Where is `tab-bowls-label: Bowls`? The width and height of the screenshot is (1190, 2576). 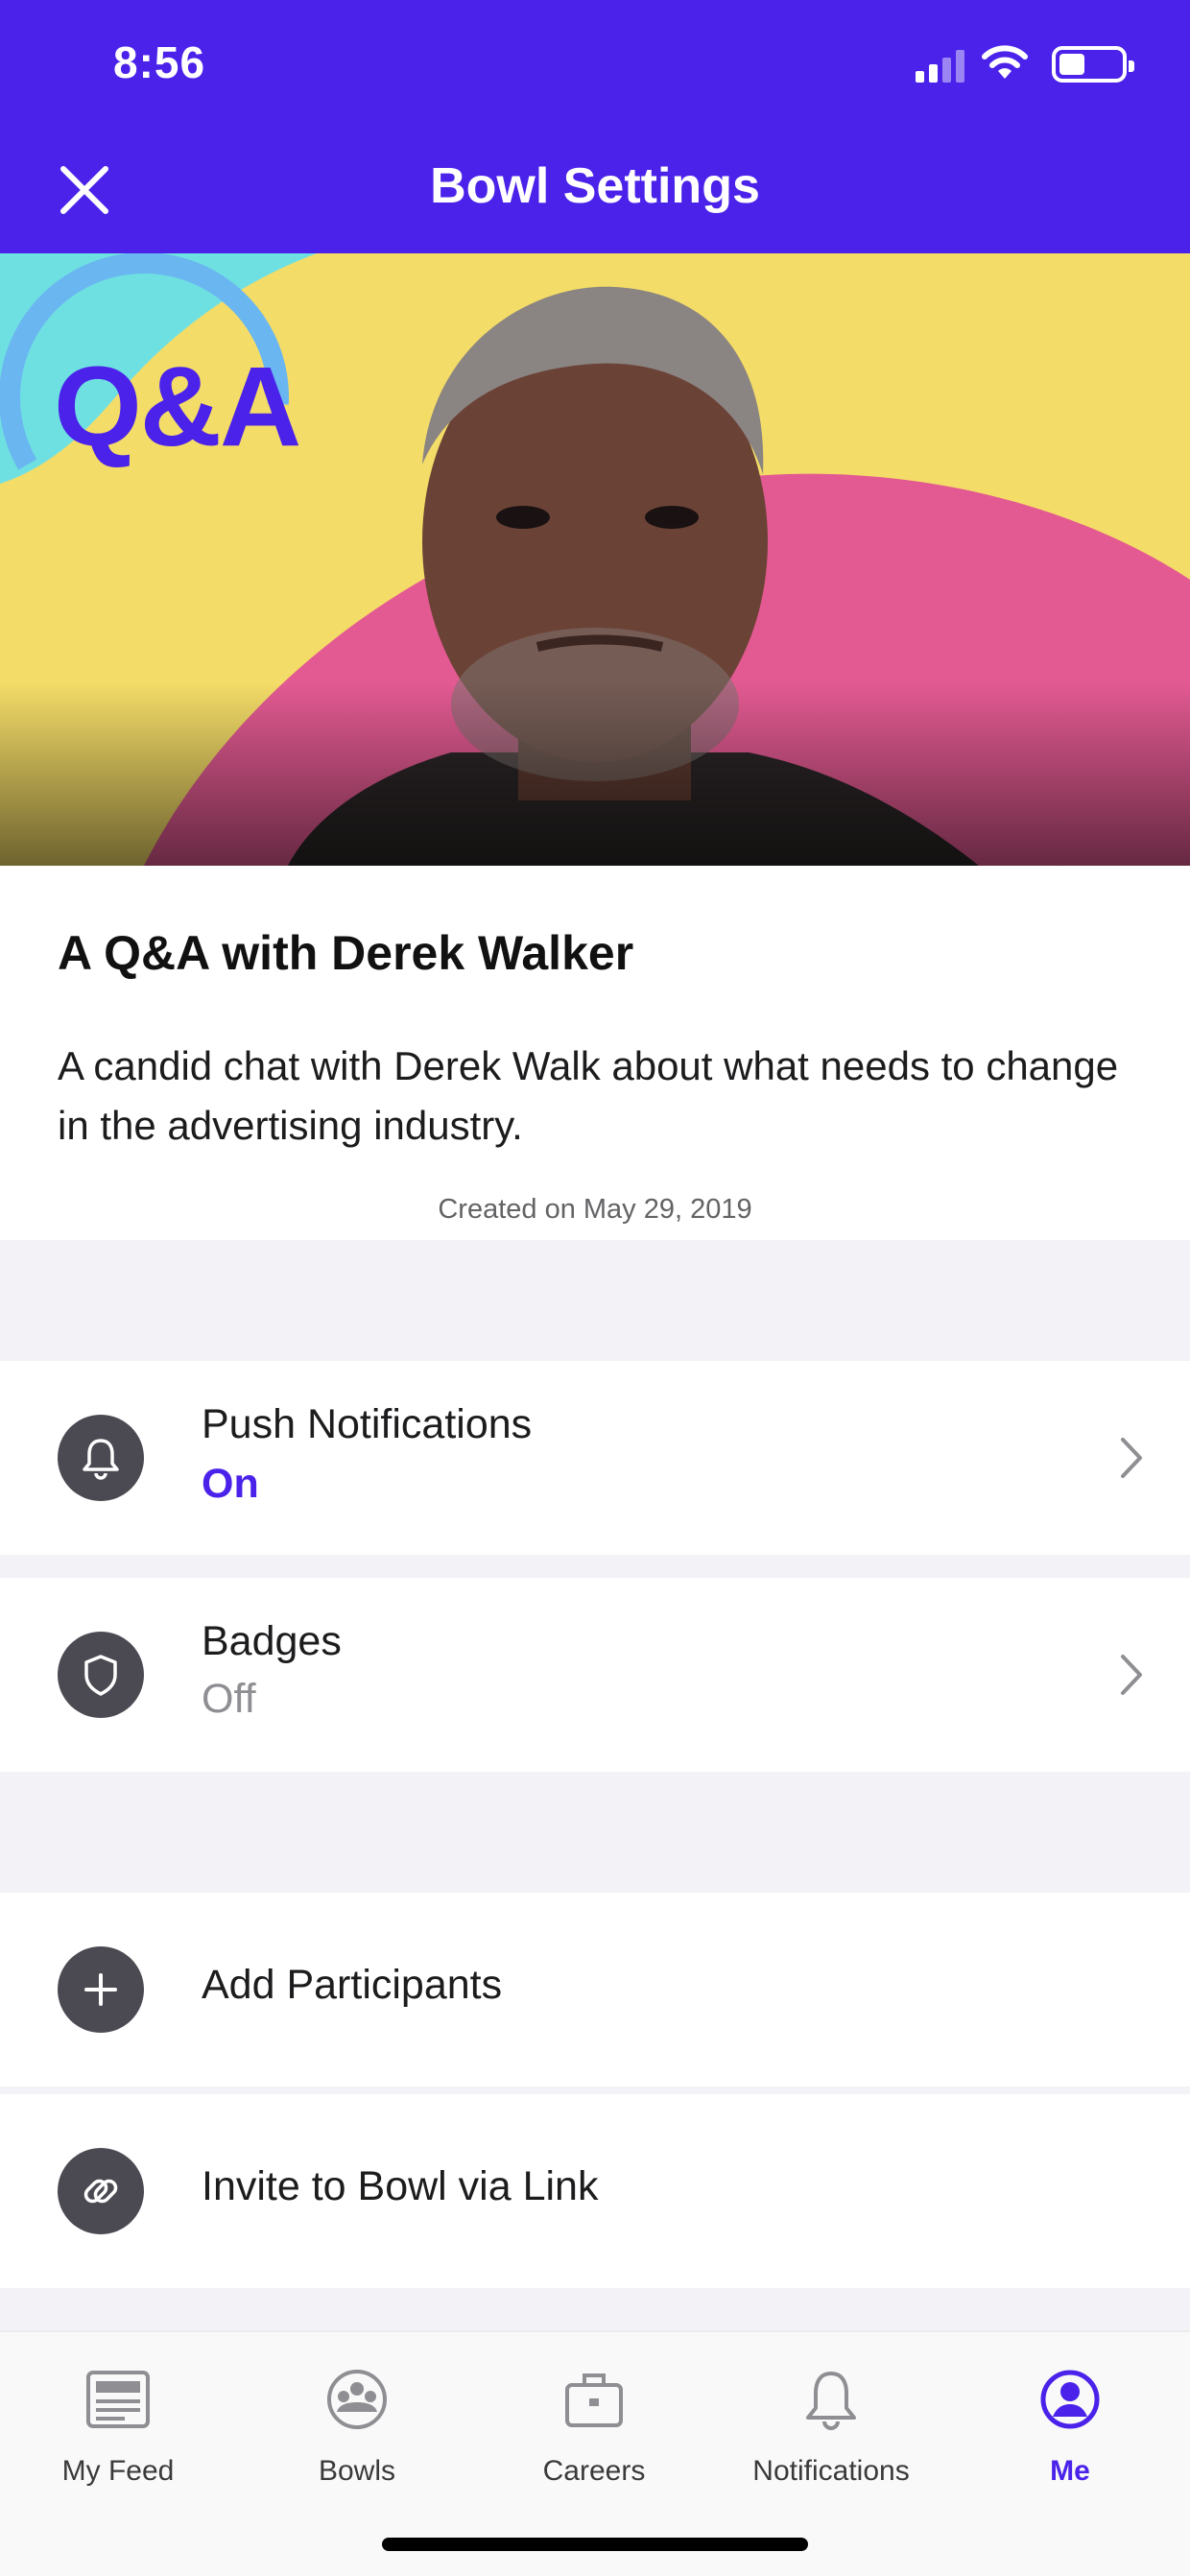 tab-bowls-label: Bowls is located at coordinates (357, 2471).